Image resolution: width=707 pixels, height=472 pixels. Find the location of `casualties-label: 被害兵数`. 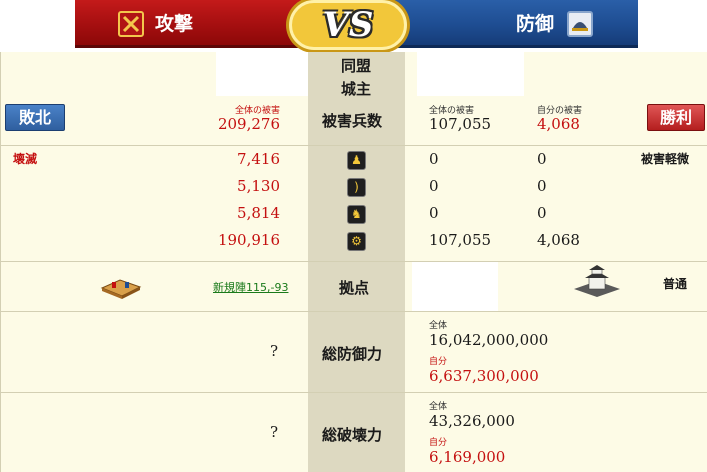

casualties-label: 被害兵数 is located at coordinates (352, 121).